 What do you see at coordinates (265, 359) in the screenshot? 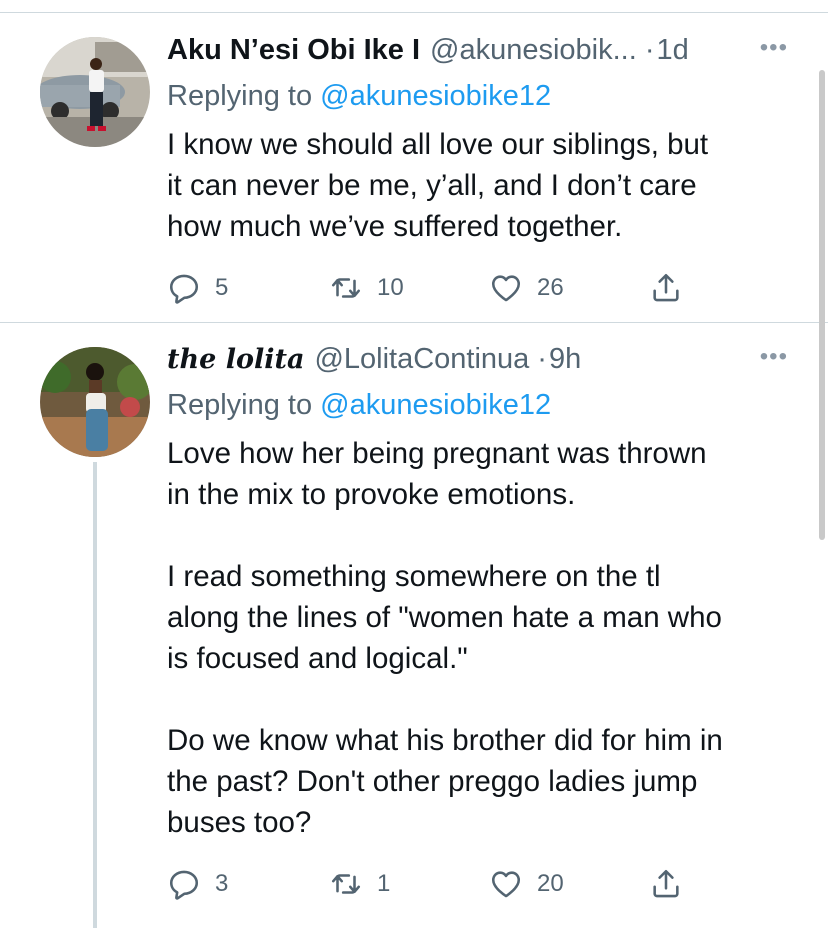
I see `author-name-main: lolita` at bounding box center [265, 359].